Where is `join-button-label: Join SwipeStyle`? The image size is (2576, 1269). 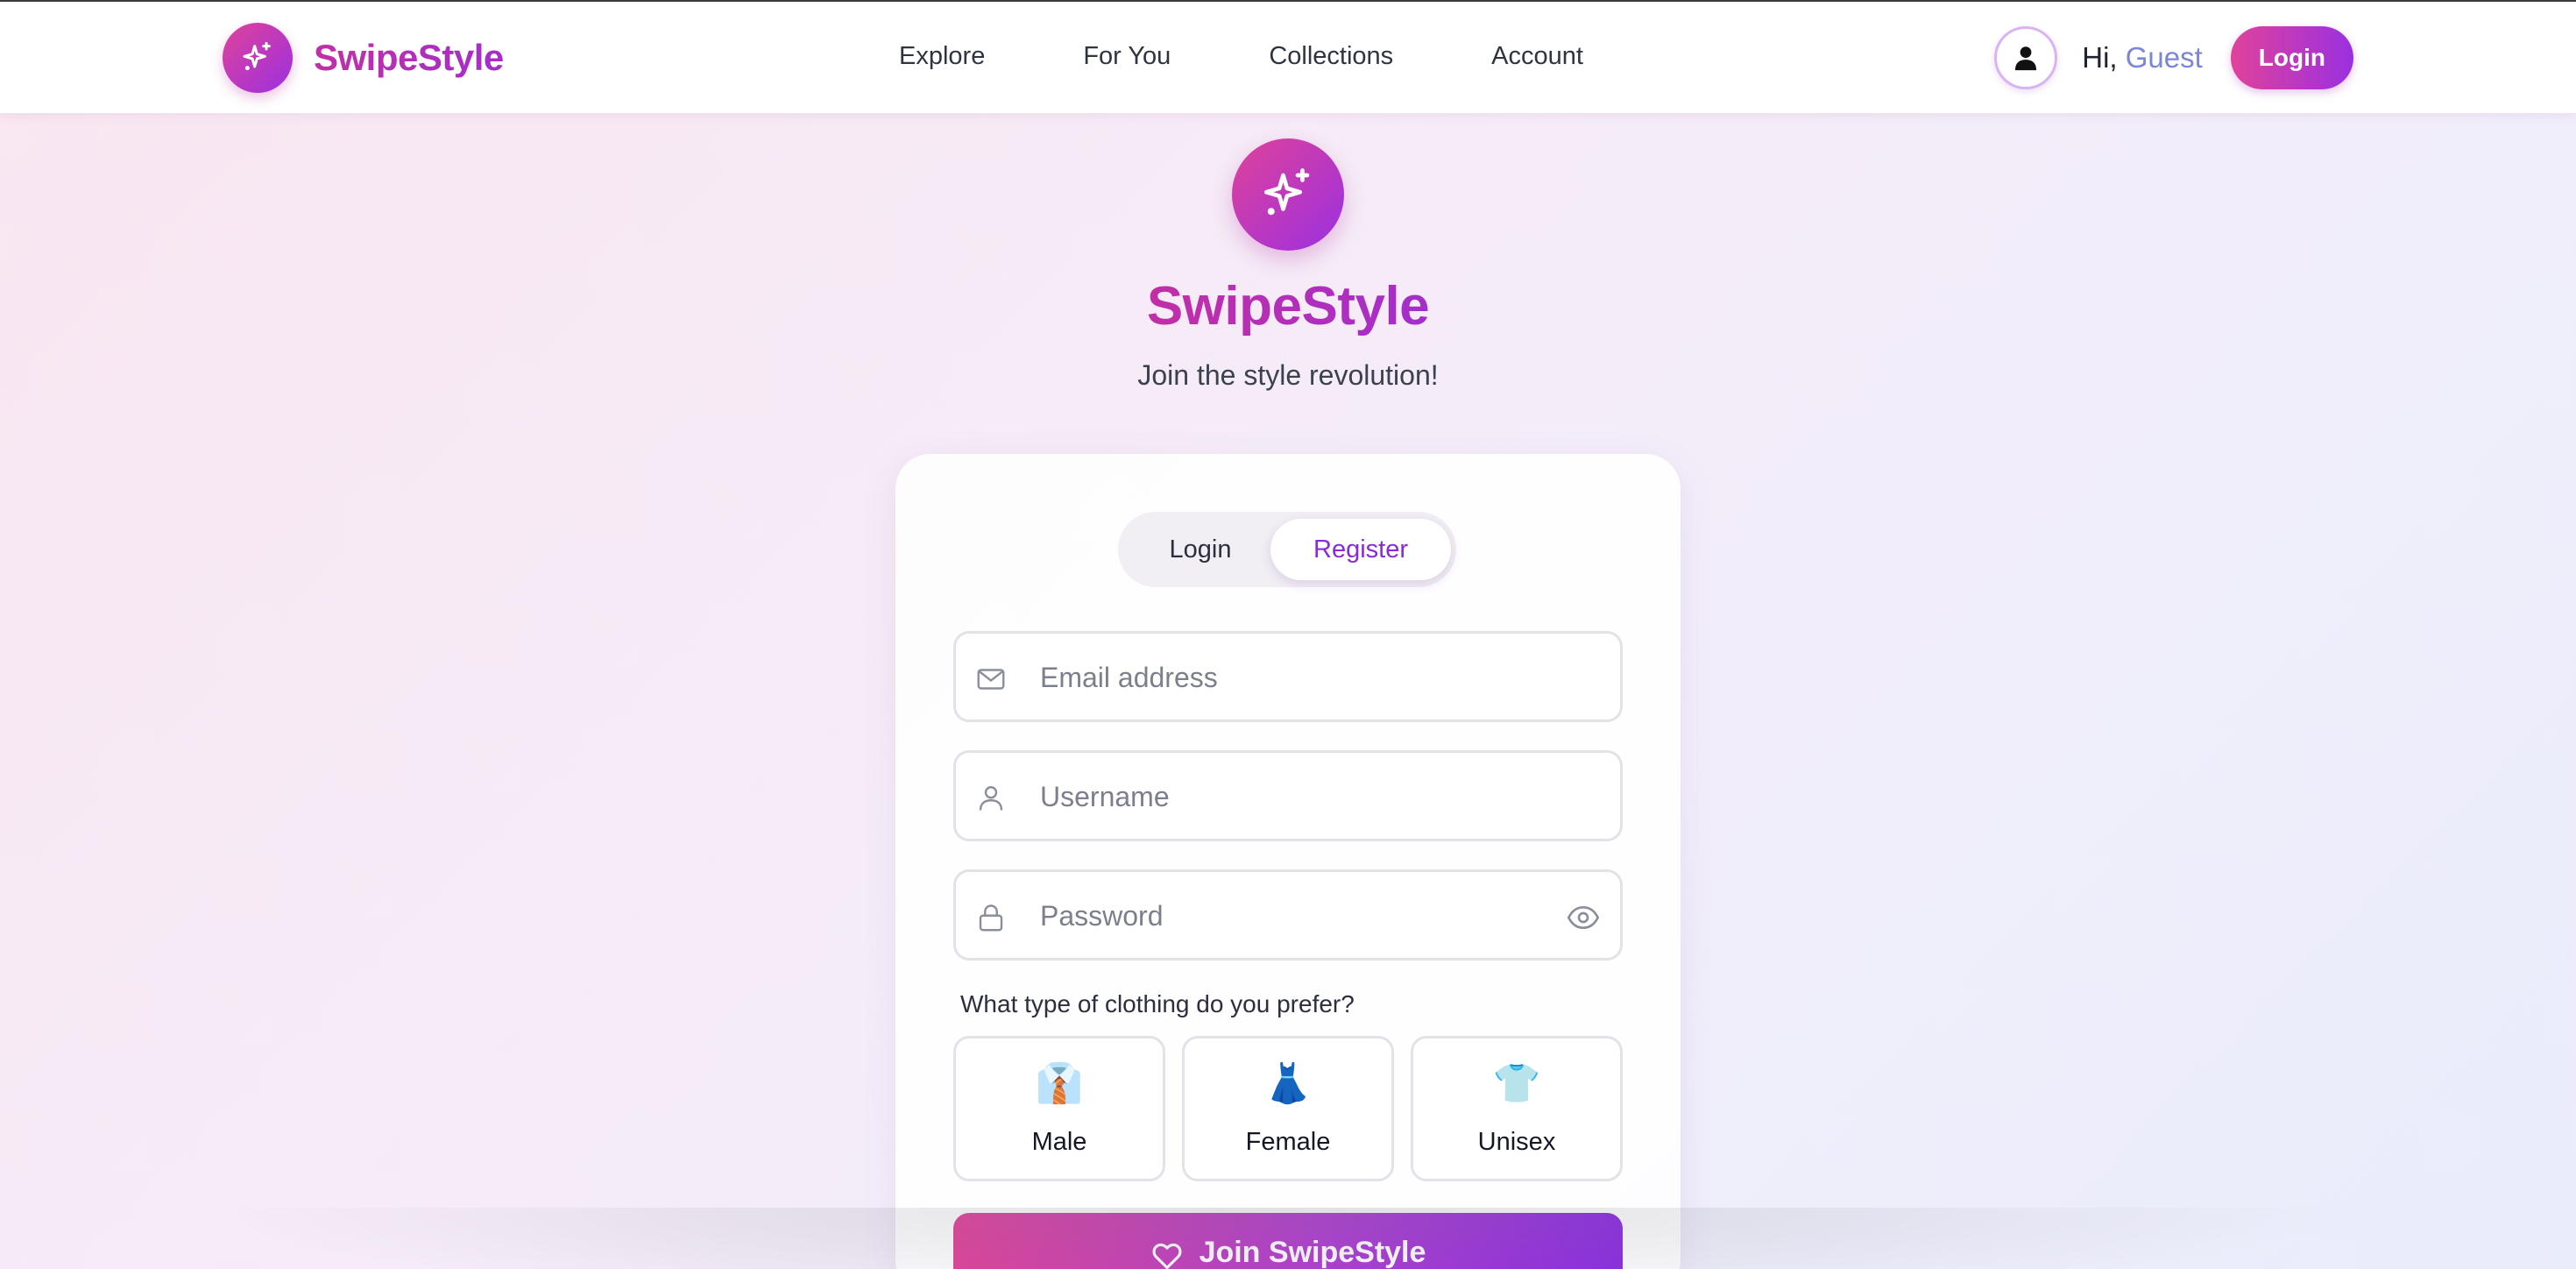
join-button-label: Join SwipeStyle is located at coordinates (1312, 1252).